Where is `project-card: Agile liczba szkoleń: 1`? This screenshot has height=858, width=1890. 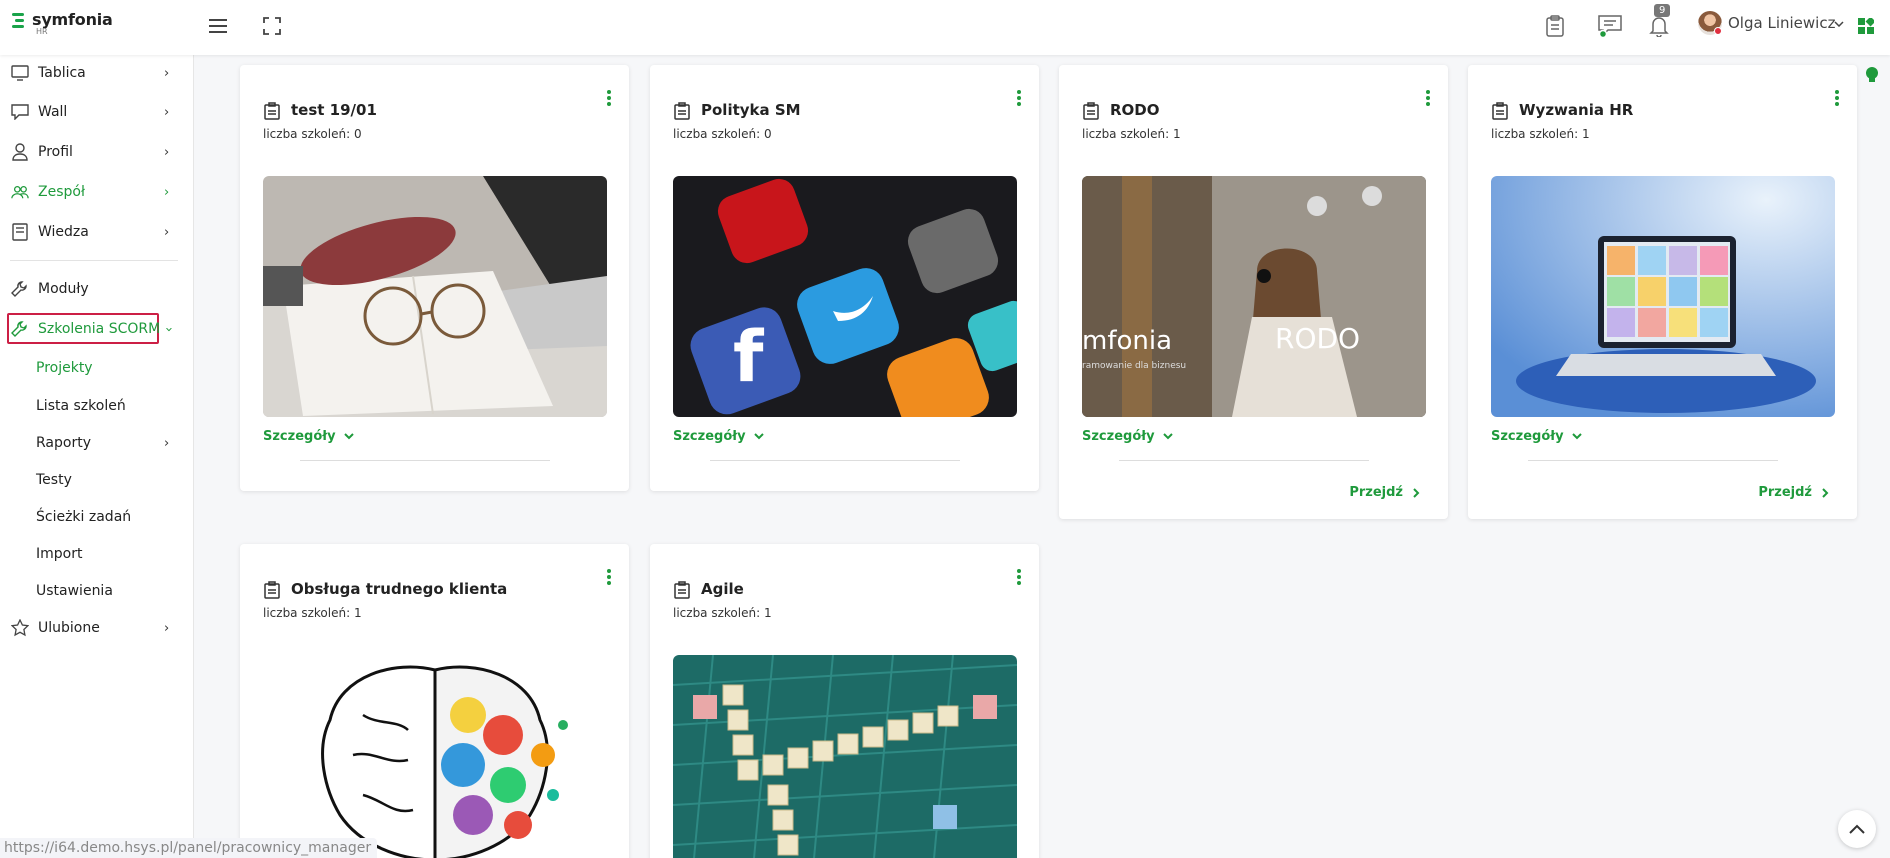 project-card: Agile liczba szkoleń: 1 is located at coordinates (844, 701).